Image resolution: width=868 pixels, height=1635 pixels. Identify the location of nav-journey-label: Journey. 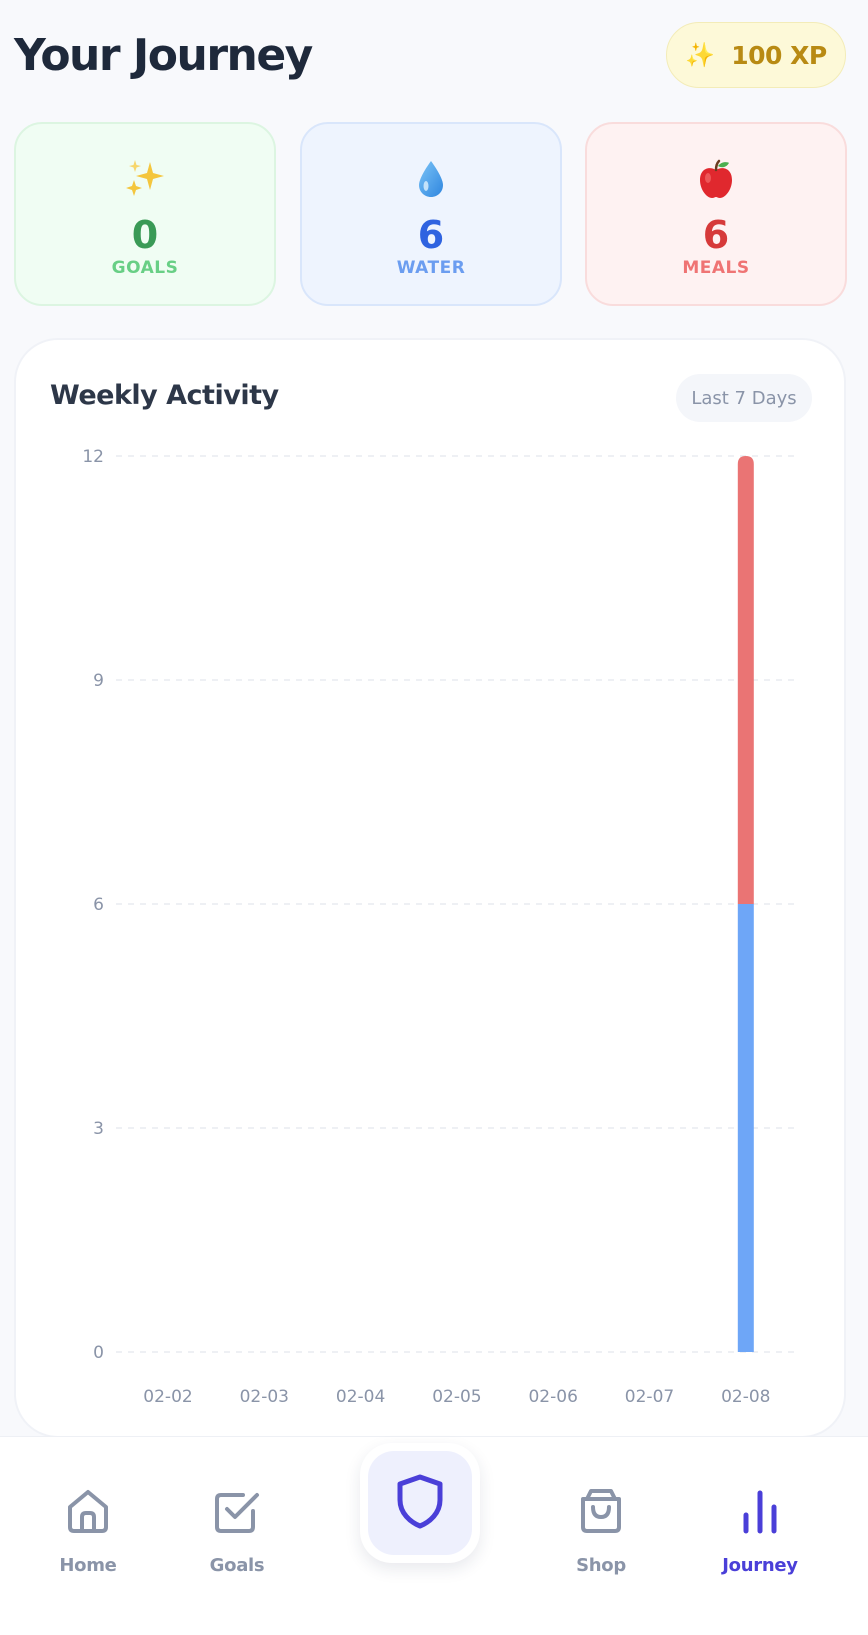
(760, 1565).